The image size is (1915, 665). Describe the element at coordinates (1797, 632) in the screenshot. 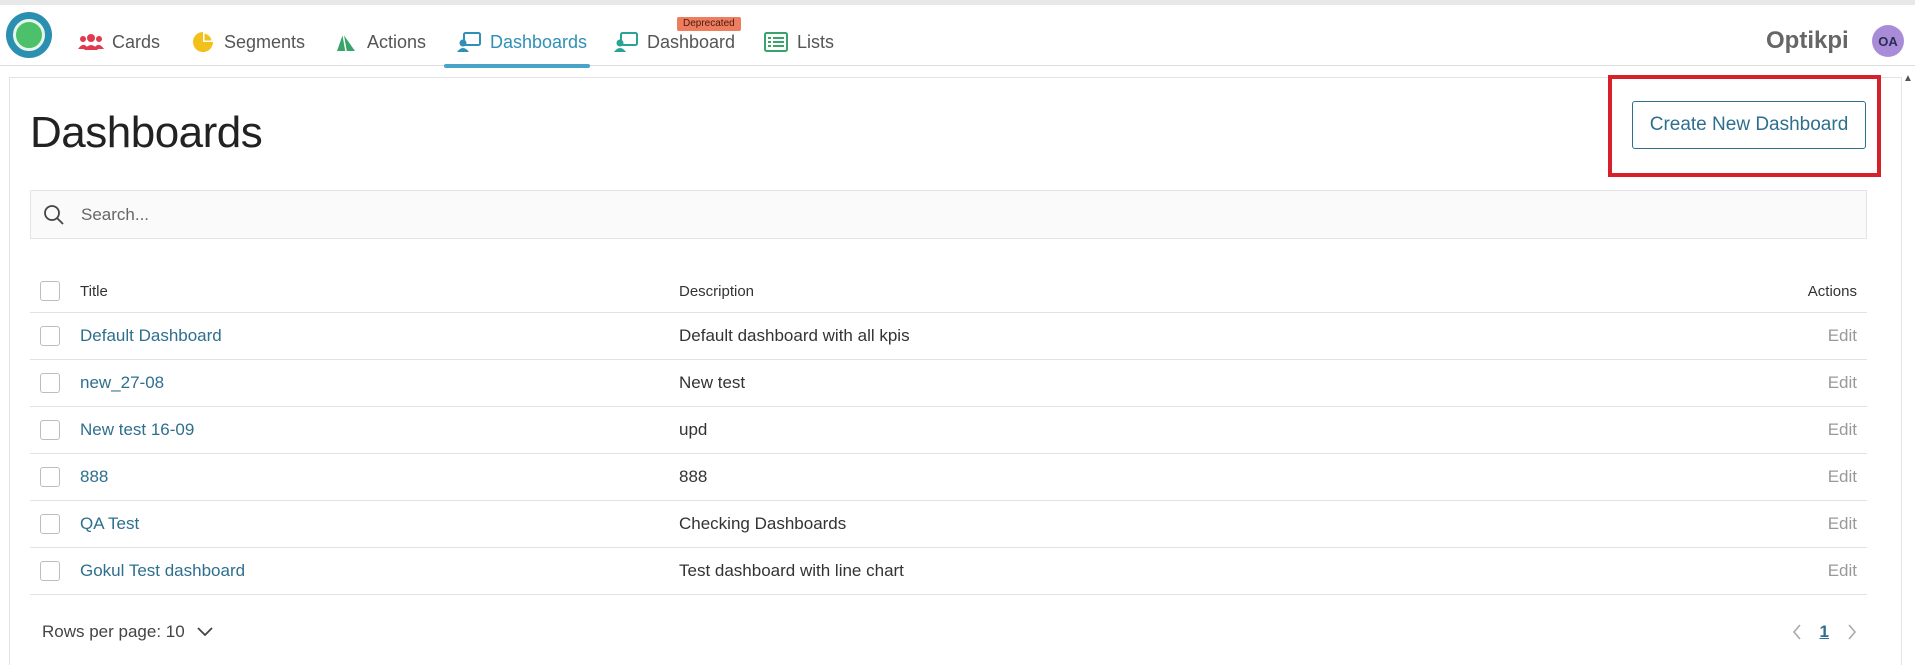

I see `chevron-left-icon` at that location.